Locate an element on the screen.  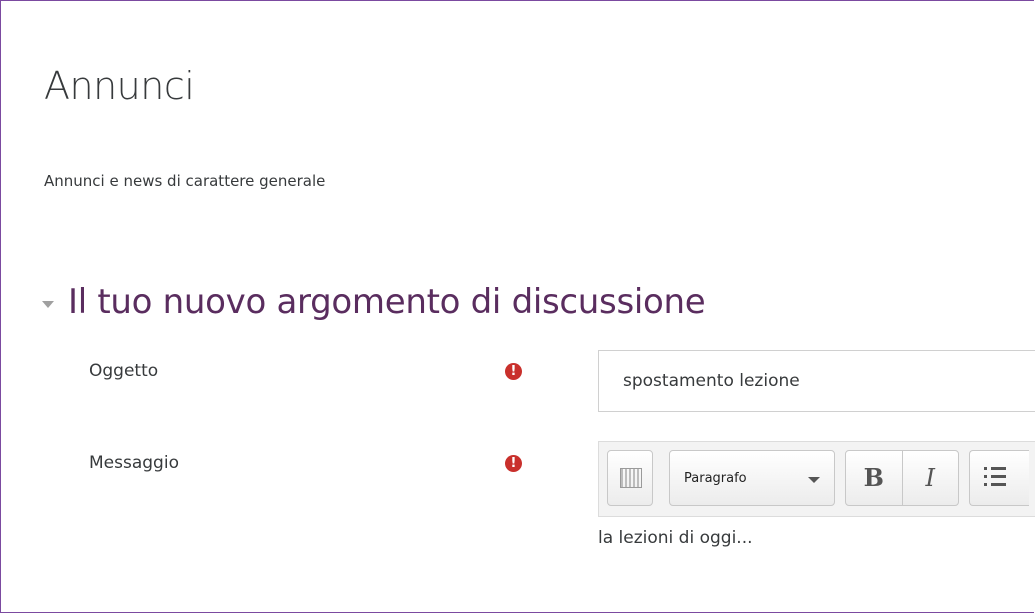
keyboard-icon is located at coordinates (631, 478).